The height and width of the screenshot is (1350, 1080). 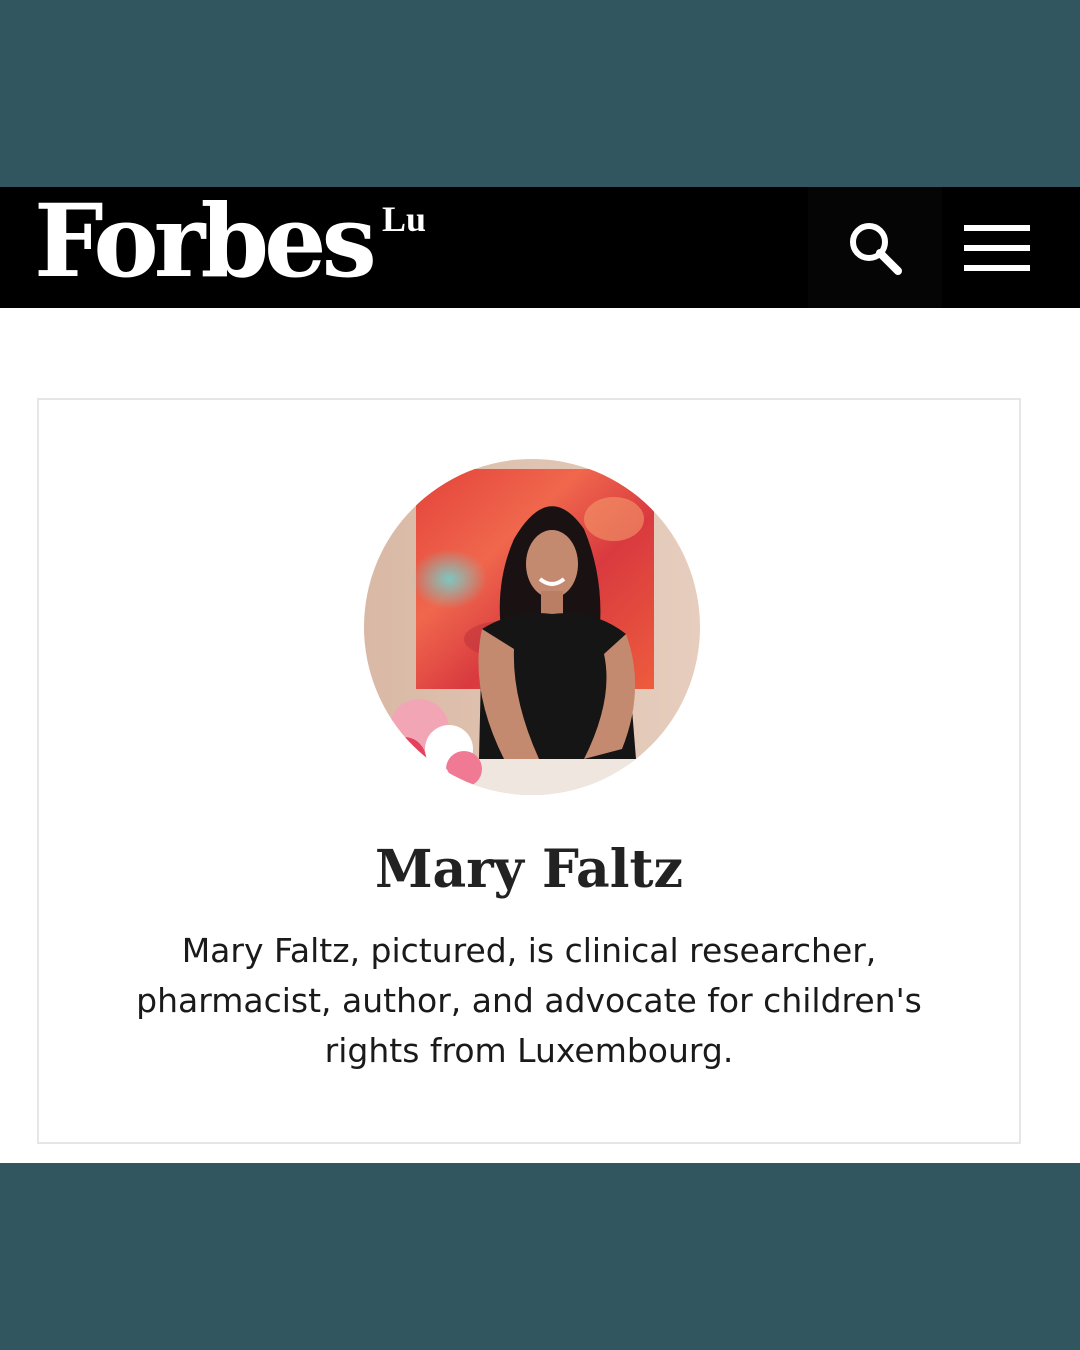 I want to click on forbes-logo: Forbes, so click(x=205, y=241).